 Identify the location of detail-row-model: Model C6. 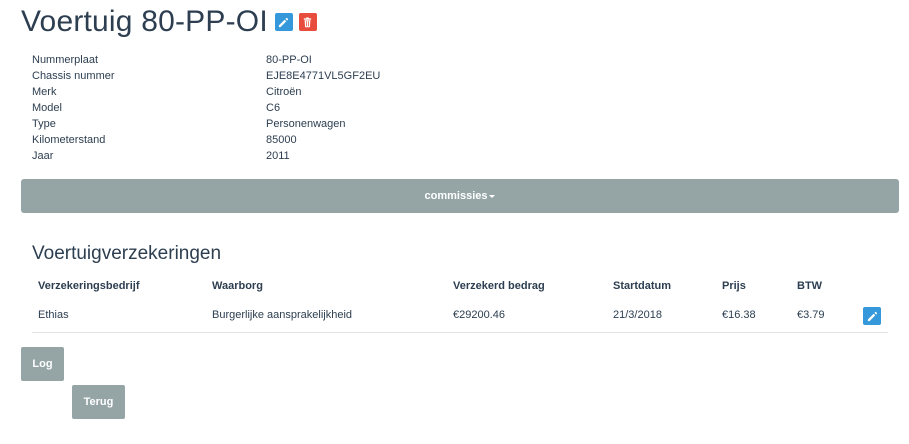
(206, 108).